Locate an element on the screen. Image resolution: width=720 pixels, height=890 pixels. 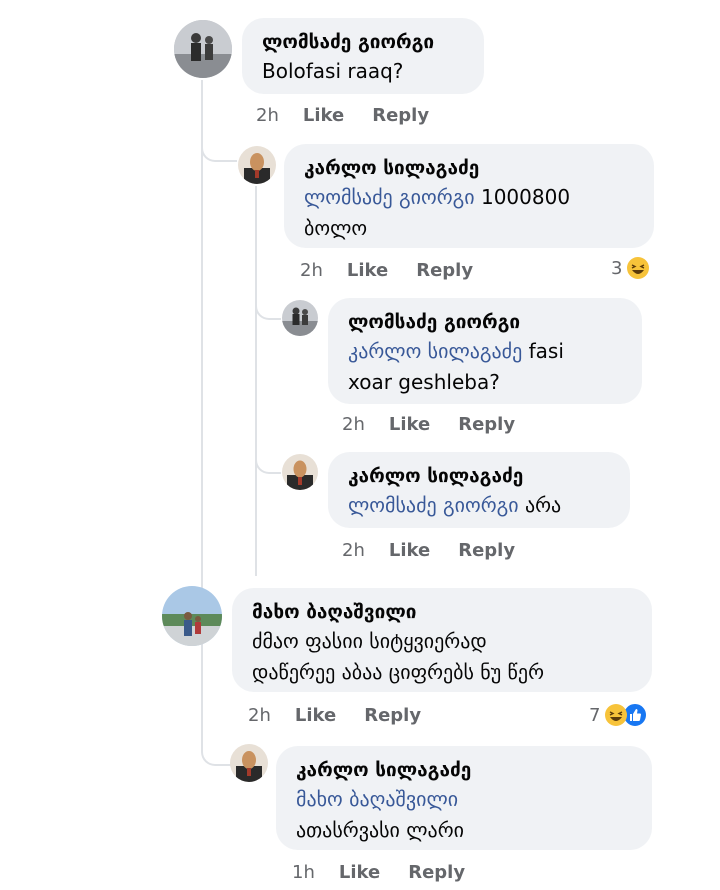
reaction-count: 3 is located at coordinates (617, 268).